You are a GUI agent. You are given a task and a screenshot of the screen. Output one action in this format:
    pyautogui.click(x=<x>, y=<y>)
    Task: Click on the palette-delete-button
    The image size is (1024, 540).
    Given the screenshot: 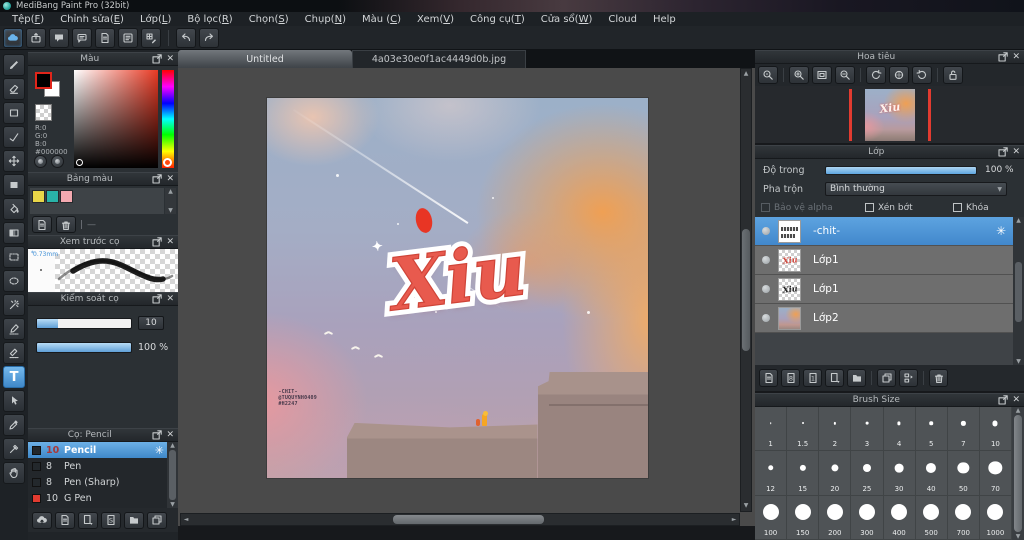 What is the action you would take?
    pyautogui.click(x=66, y=224)
    